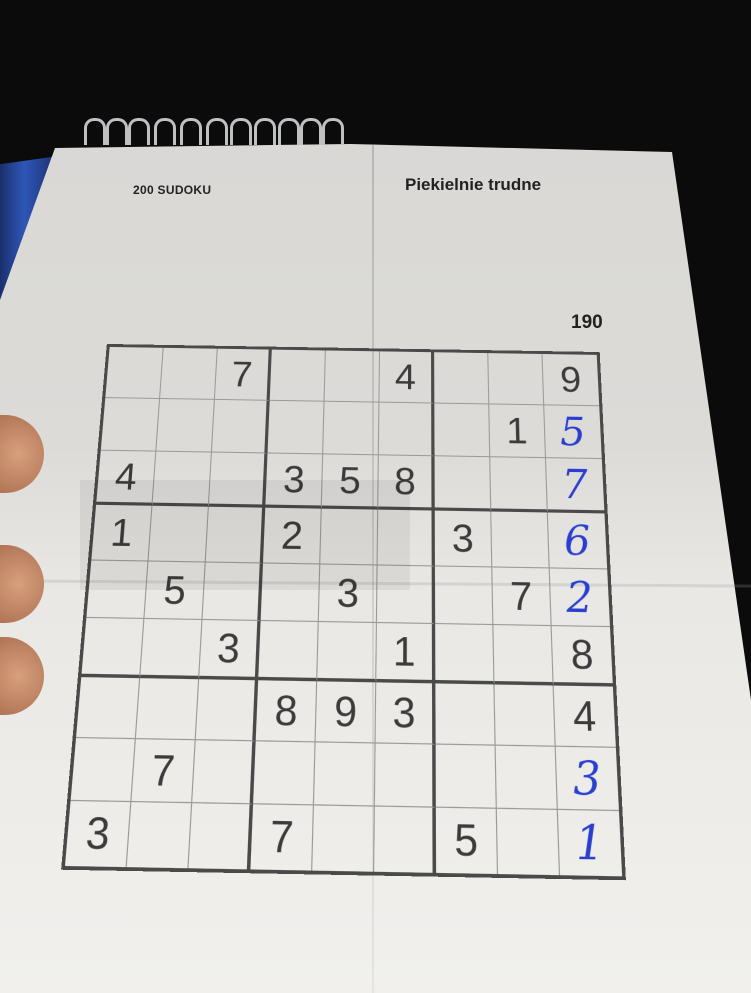  What do you see at coordinates (473, 184) in the screenshot?
I see `difficulty-label: Piekielnie trudne` at bounding box center [473, 184].